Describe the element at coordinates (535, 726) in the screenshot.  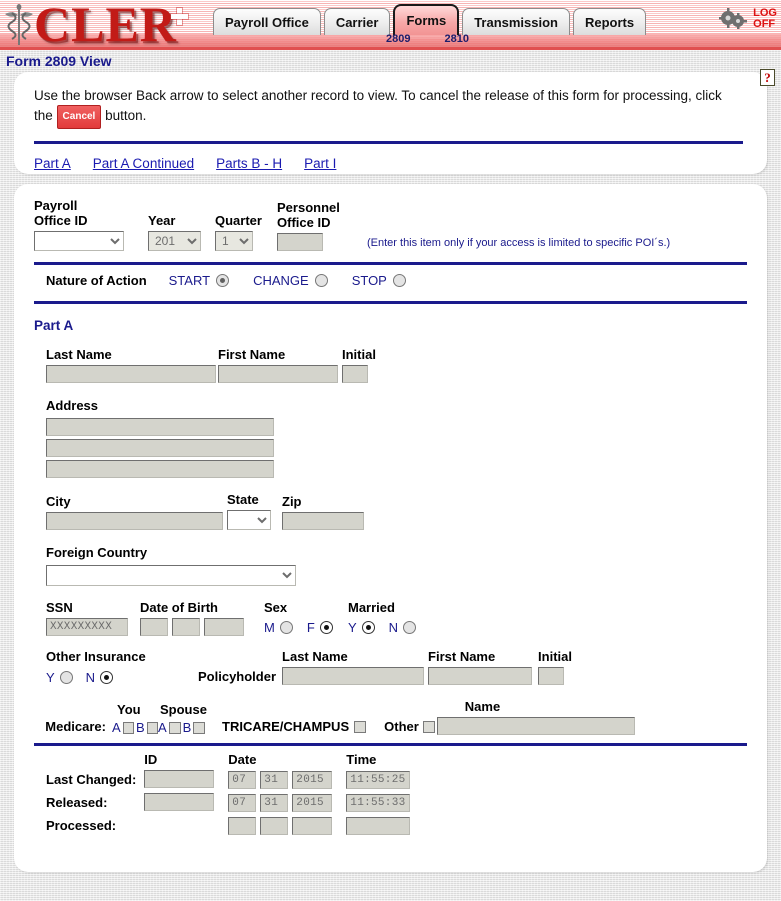
I see `other-coverage-name-input` at that location.